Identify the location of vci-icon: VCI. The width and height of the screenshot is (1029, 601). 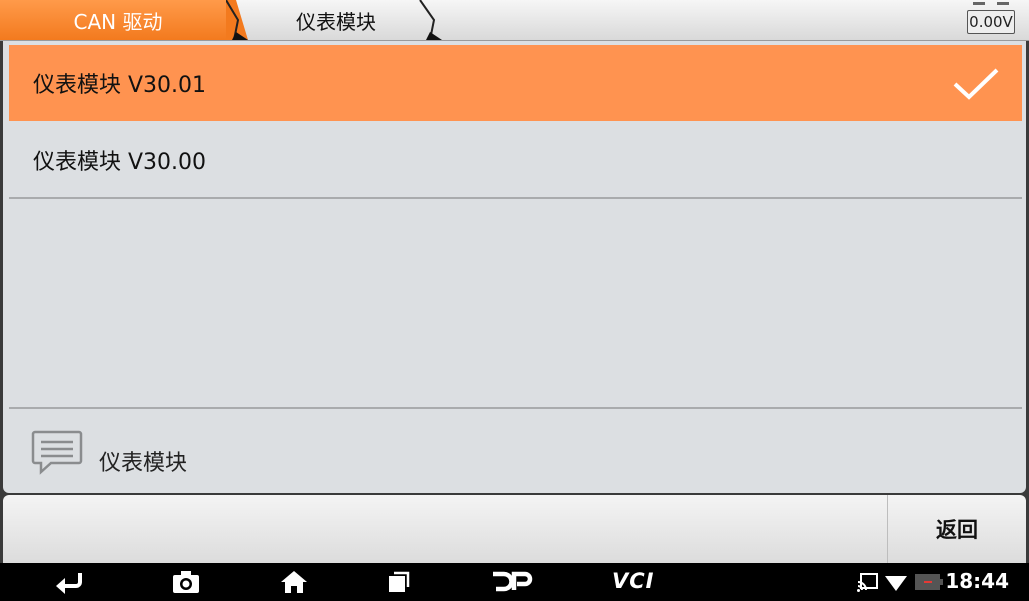
(633, 581).